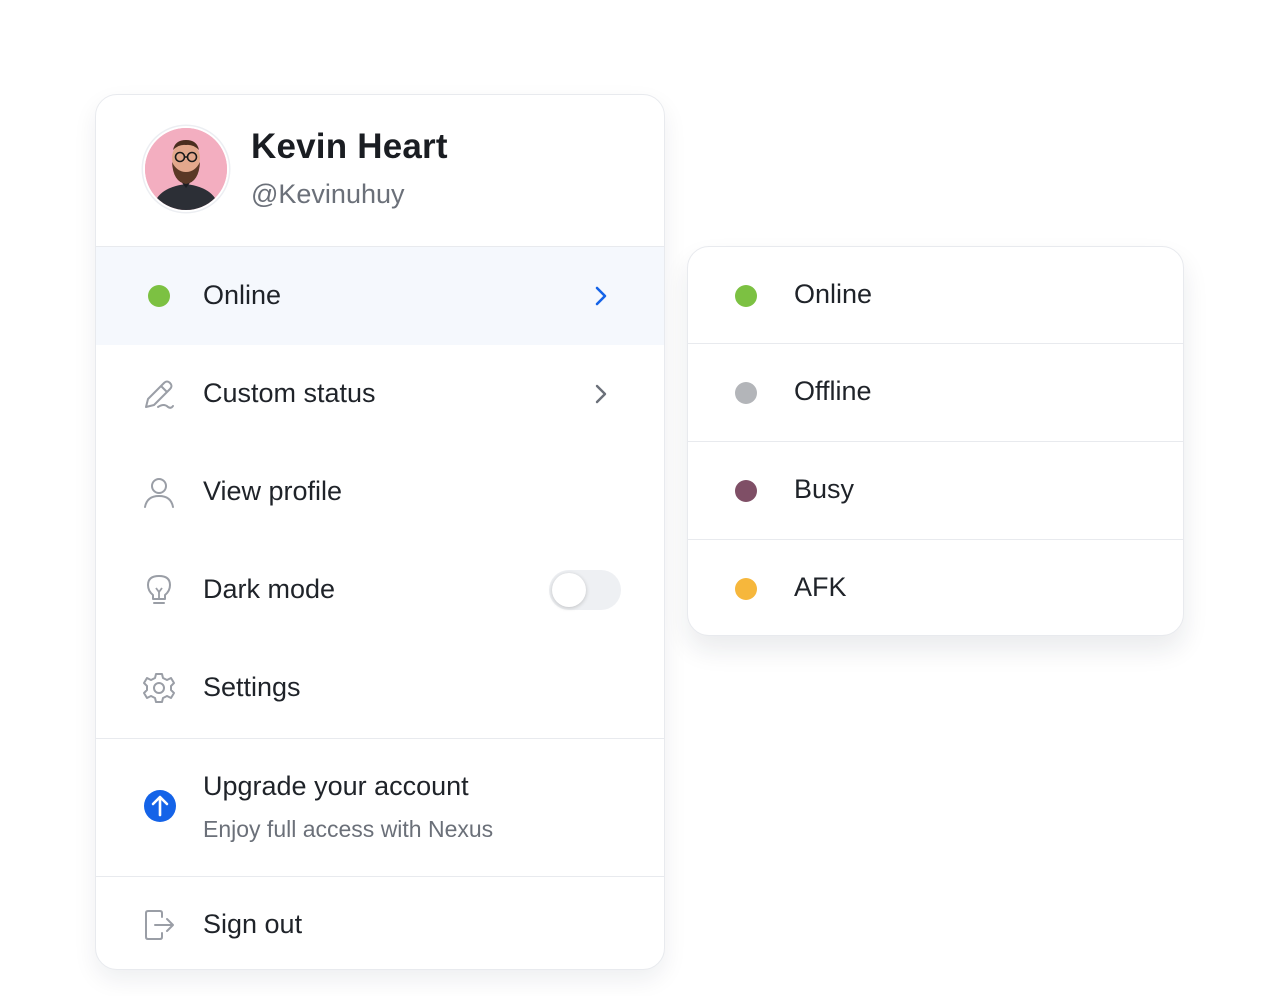 This screenshot has height=996, width=1280. What do you see at coordinates (336, 786) in the screenshot?
I see `upgrade-title: Upgrade your account` at bounding box center [336, 786].